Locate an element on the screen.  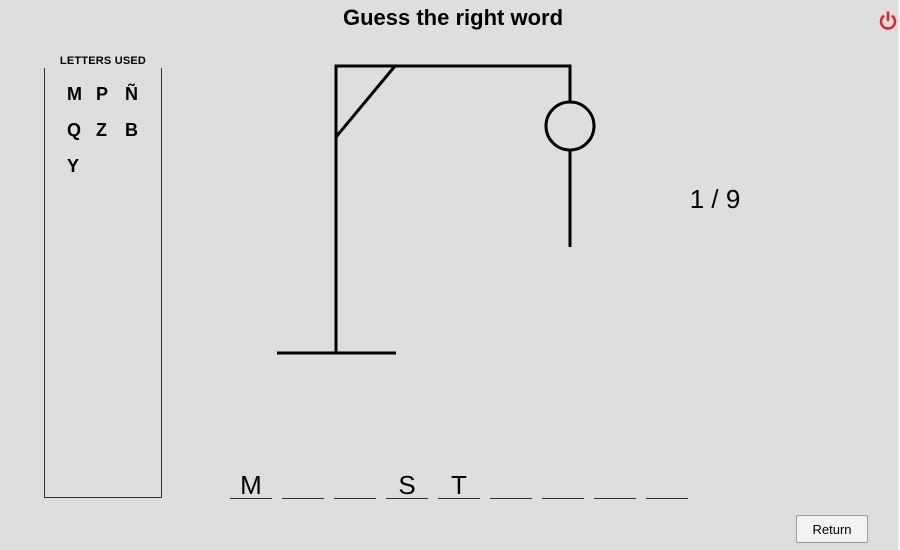
return-button: Return is located at coordinates (832, 529).